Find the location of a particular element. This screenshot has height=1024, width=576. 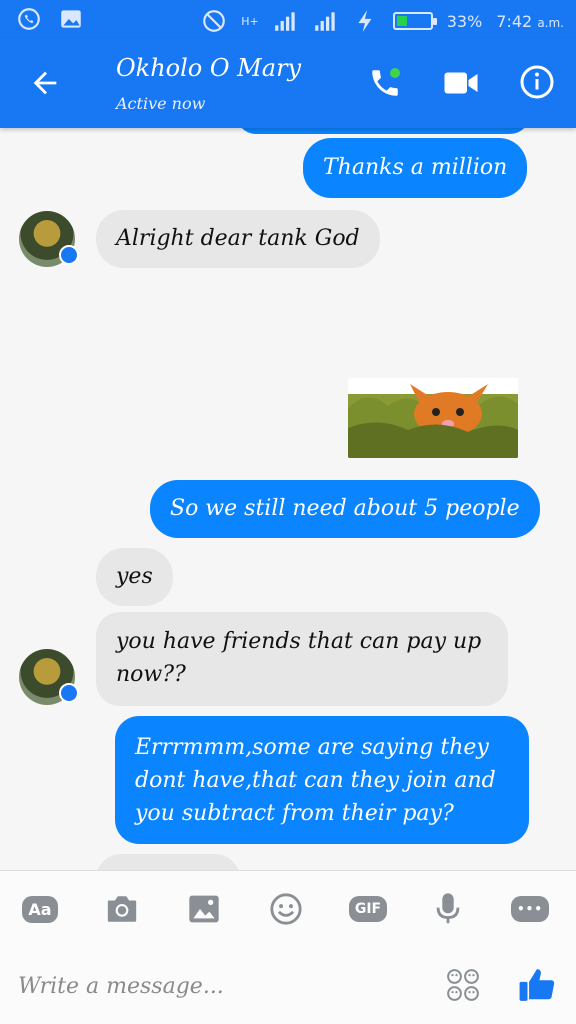

status-bar: H+ 33% 7:42 a.m. is located at coordinates (288, 19).